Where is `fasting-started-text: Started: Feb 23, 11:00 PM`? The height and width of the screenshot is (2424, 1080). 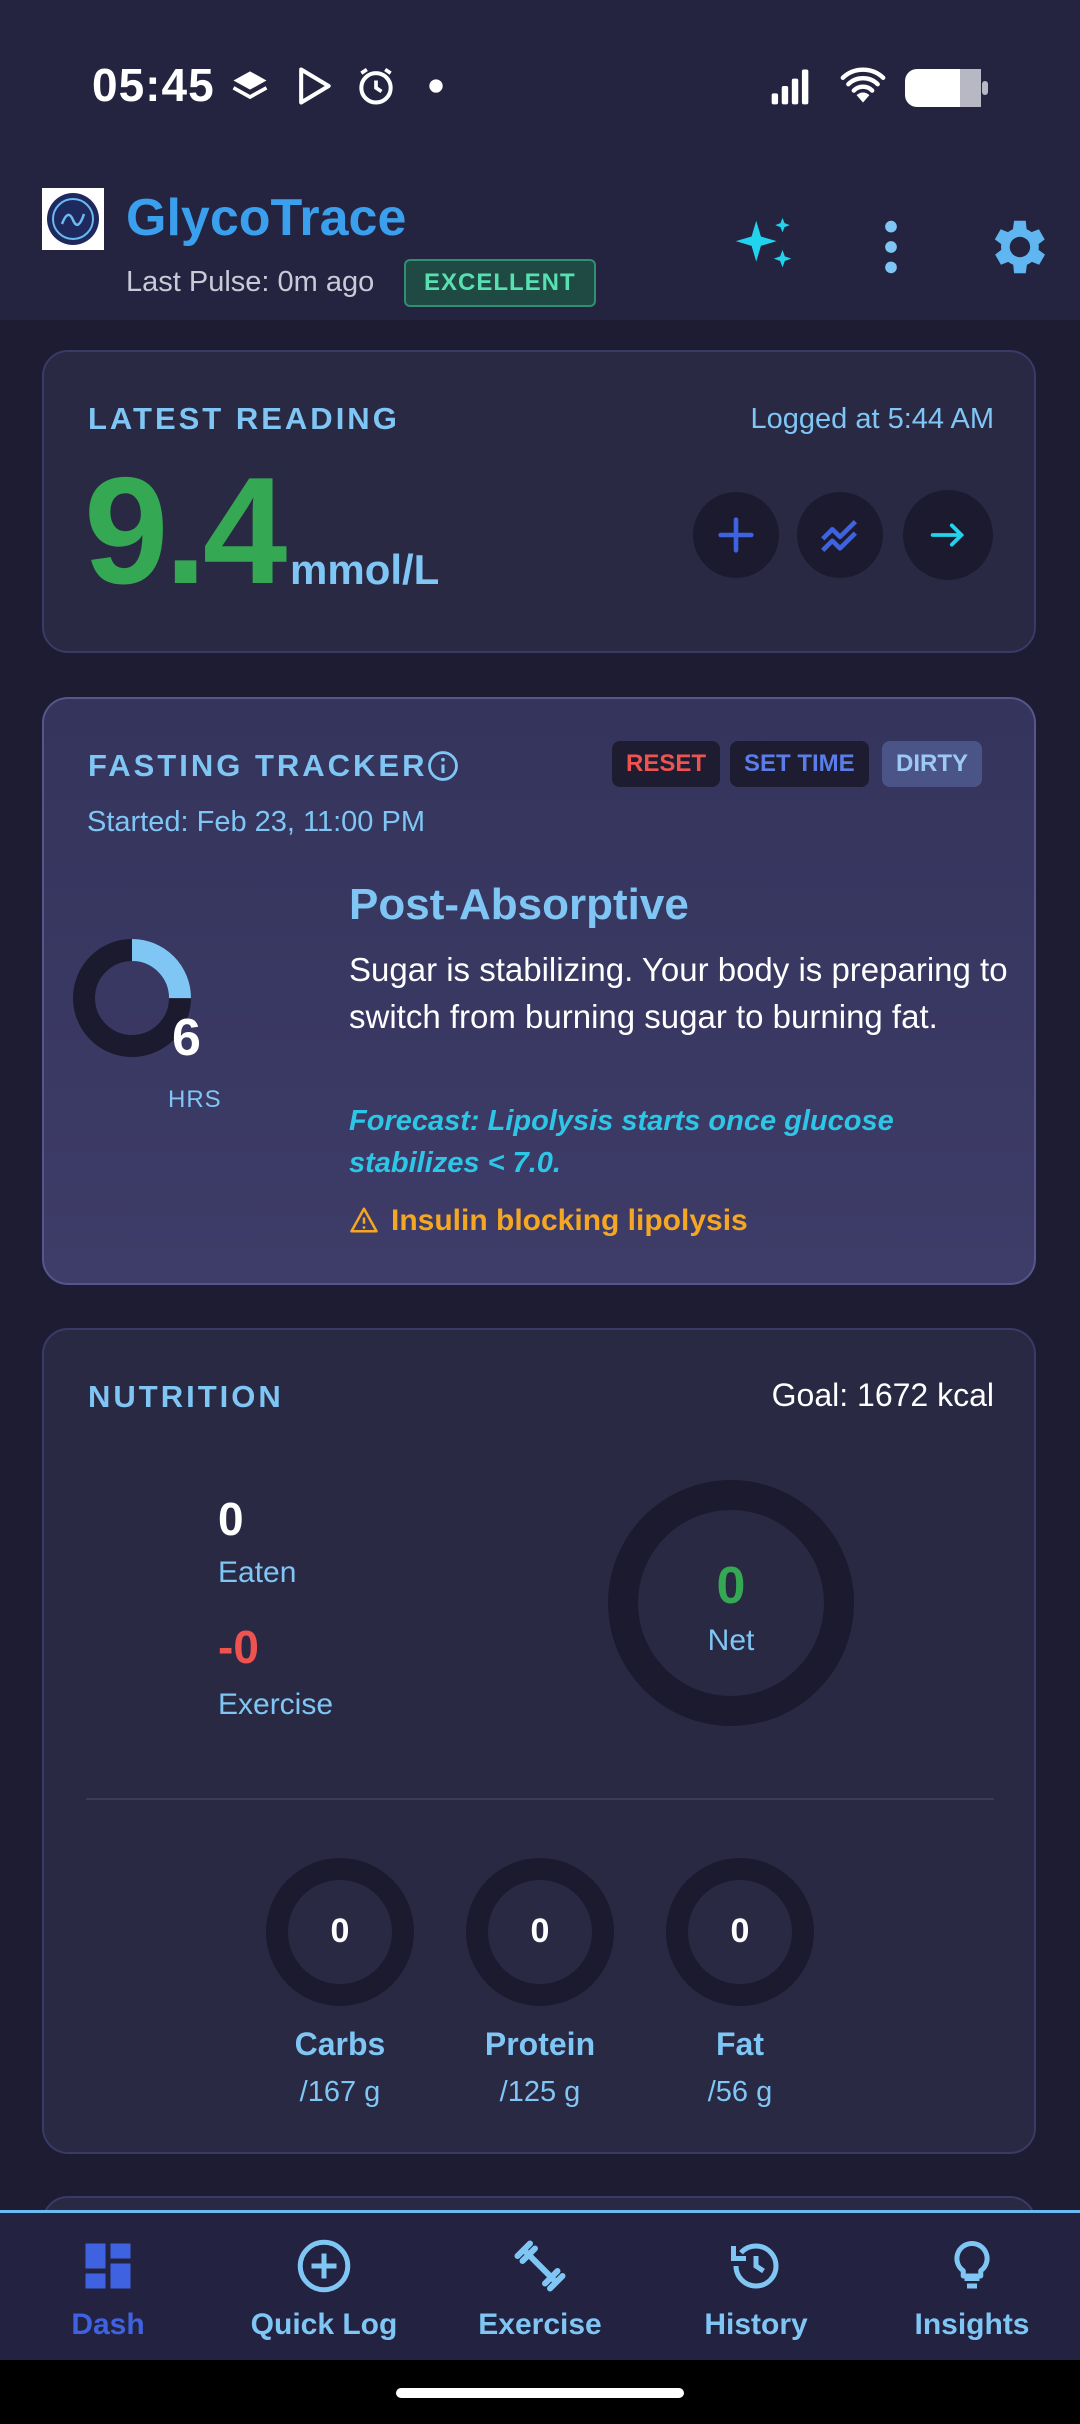 fasting-started-text: Started: Feb 23, 11:00 PM is located at coordinates (256, 822).